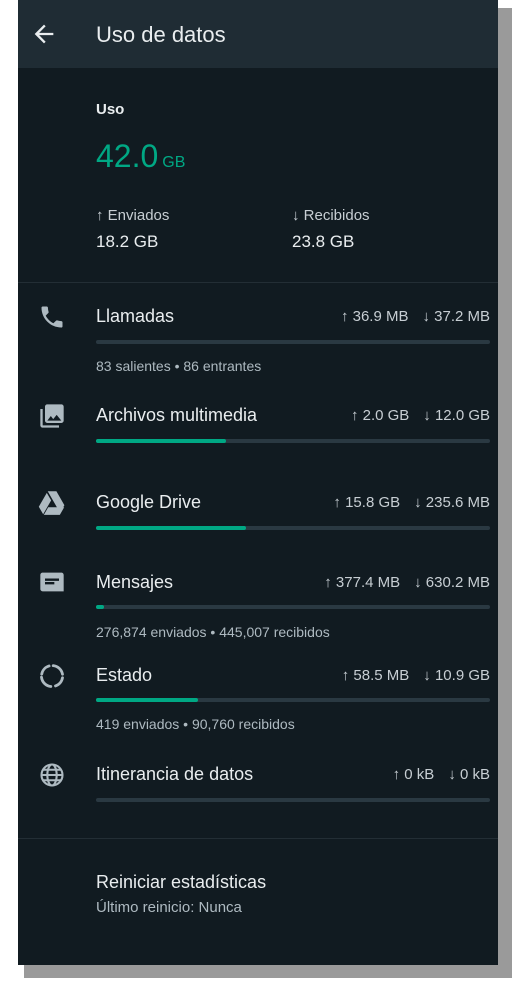 Image resolution: width=512 pixels, height=985 pixels. I want to click on status-icon, so click(52, 676).